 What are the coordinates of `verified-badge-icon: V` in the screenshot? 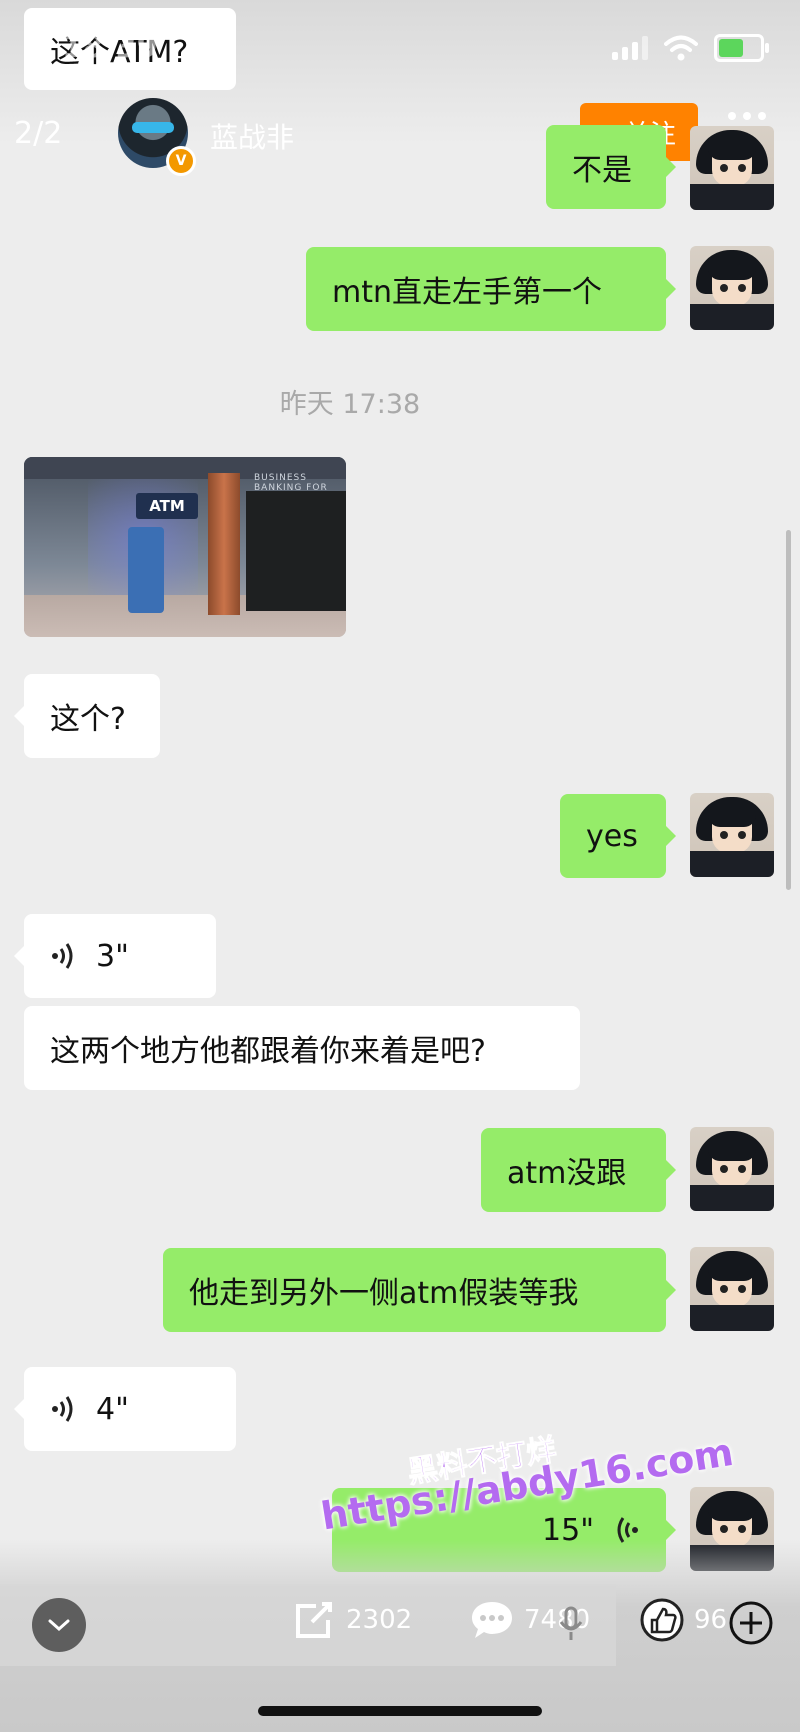 It's located at (181, 161).